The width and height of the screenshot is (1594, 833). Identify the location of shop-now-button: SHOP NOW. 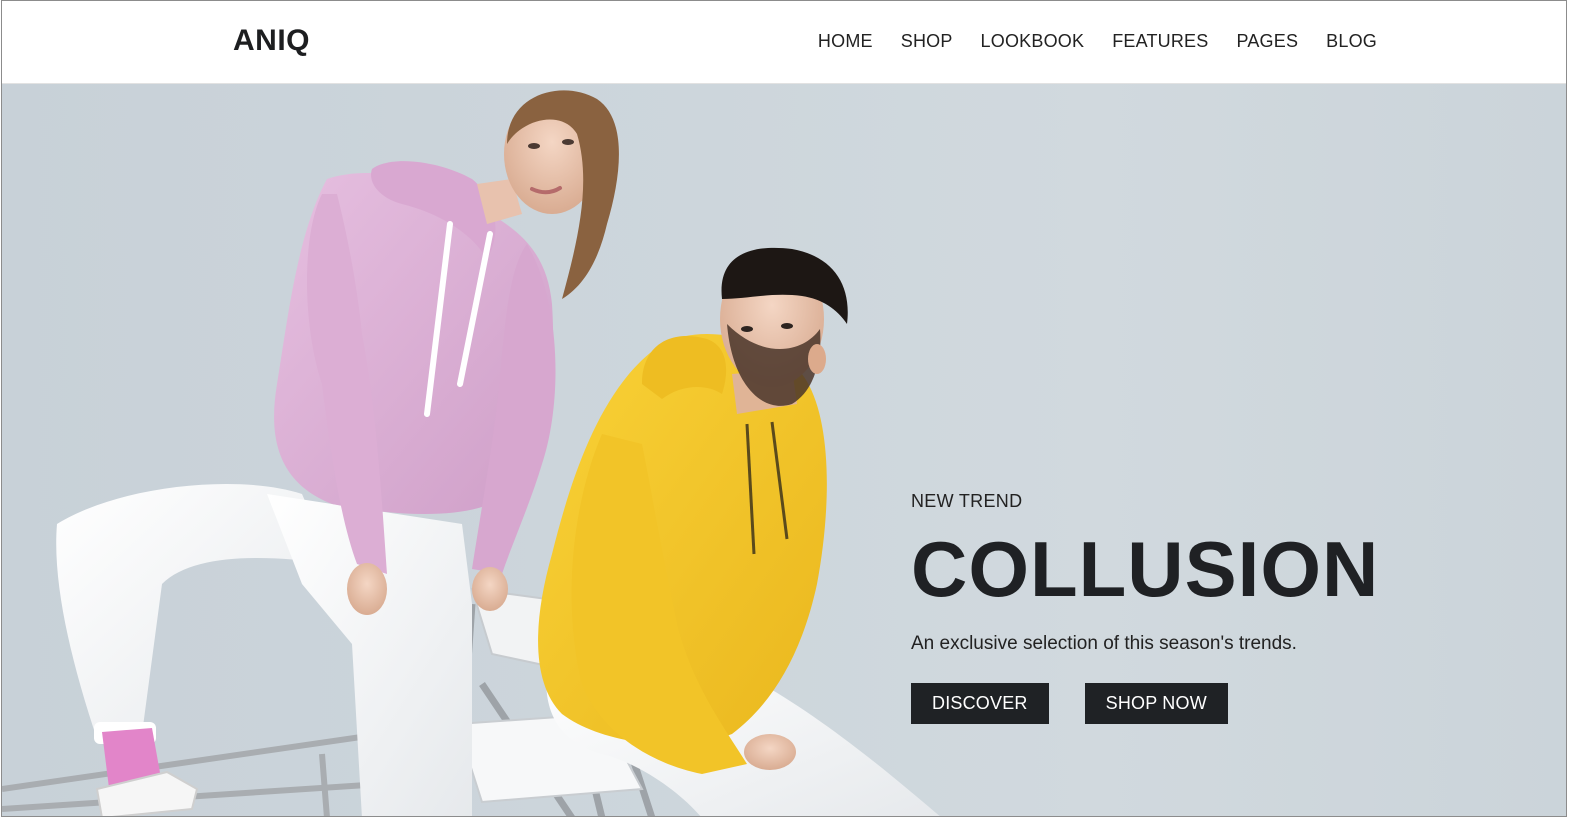
(1156, 703).